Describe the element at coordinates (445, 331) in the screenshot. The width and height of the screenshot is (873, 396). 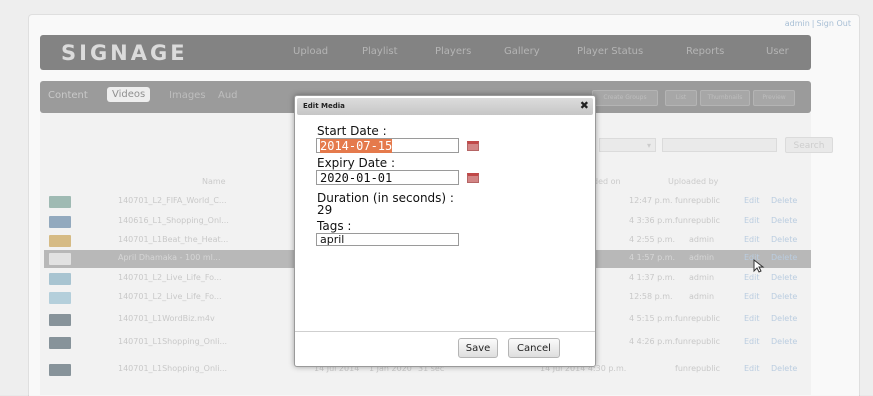
I see `dialog-footer` at that location.